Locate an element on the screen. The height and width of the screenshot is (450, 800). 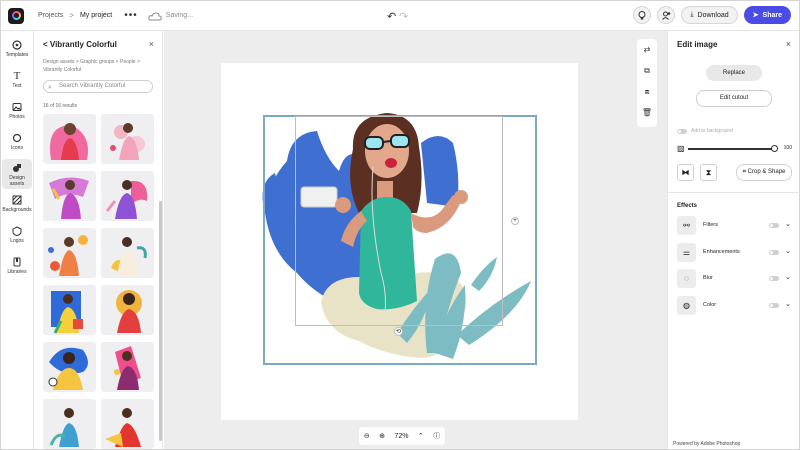
download-button: ⤓ Download is located at coordinates (709, 15).